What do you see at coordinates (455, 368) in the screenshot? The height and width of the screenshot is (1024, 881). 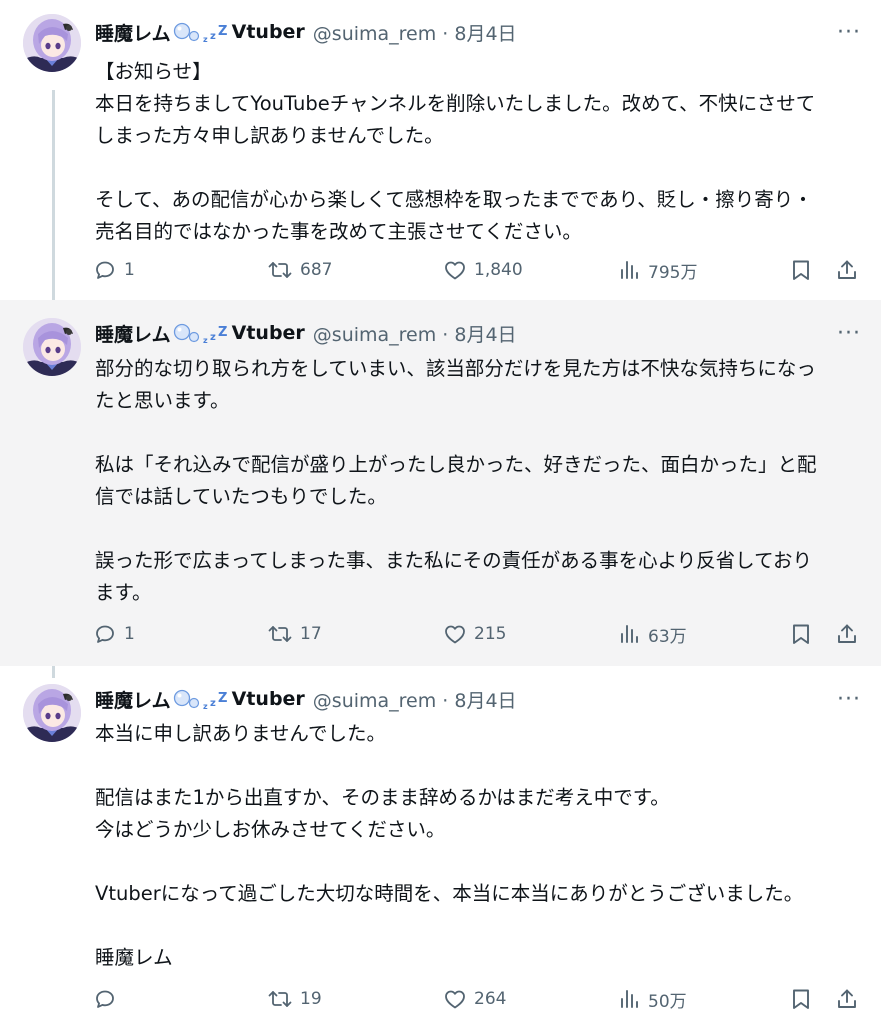 I see `tweet-text-line: 部分的な切り取られ方をしていまい、該当部分だけを見た方は不快な気持ちになっ` at bounding box center [455, 368].